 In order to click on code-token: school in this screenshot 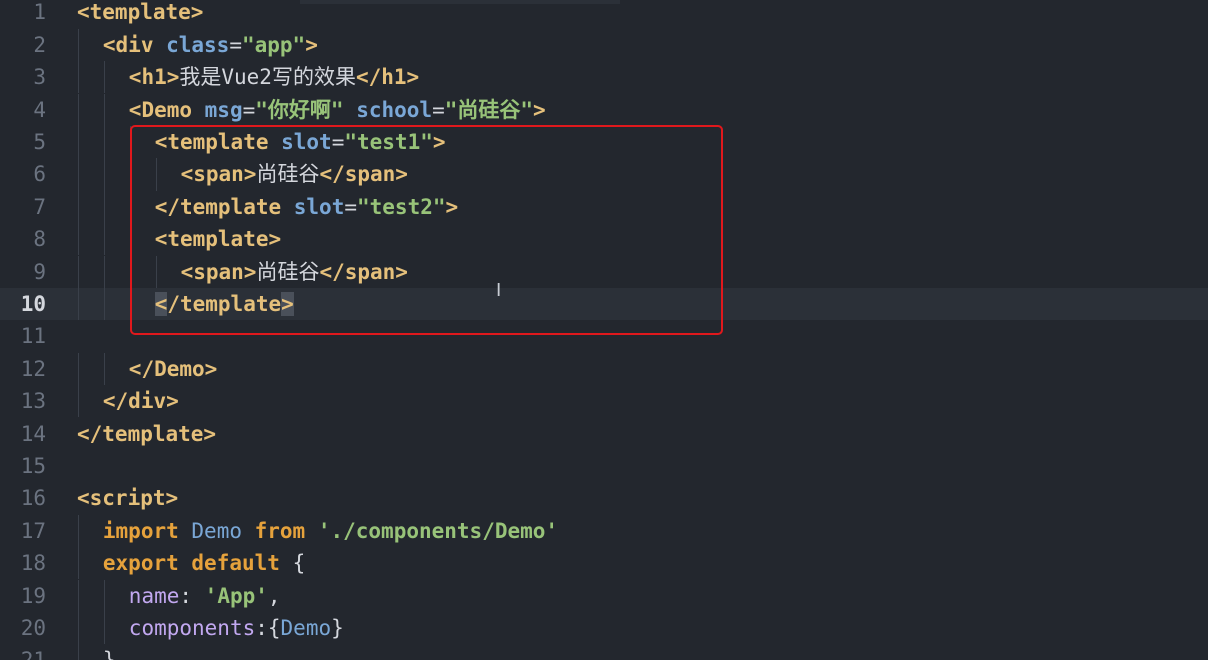, I will do `click(394, 109)`.